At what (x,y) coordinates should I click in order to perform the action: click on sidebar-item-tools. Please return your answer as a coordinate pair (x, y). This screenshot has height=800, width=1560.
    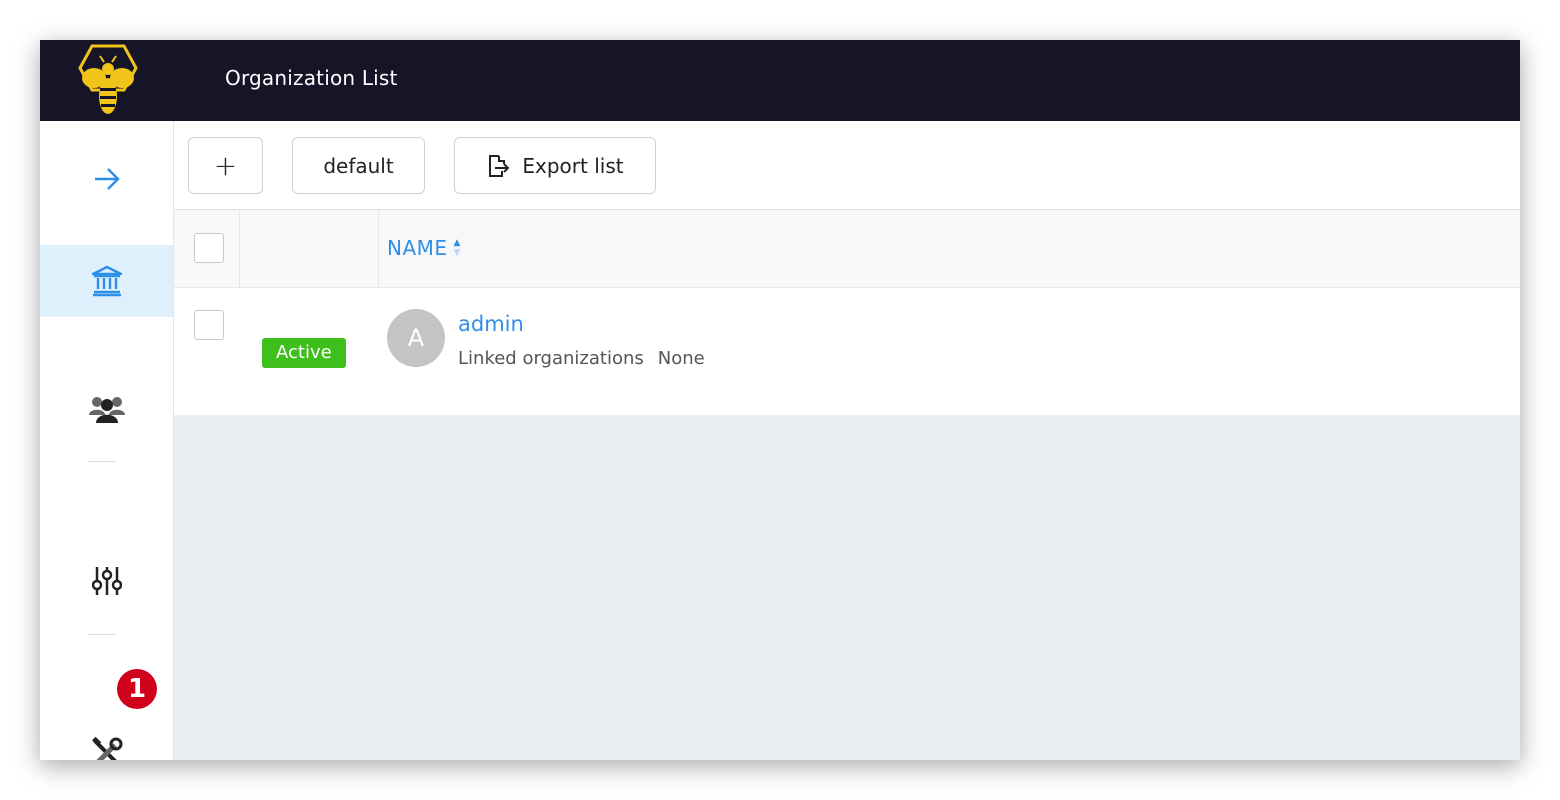
    Looking at the image, I should click on (106, 742).